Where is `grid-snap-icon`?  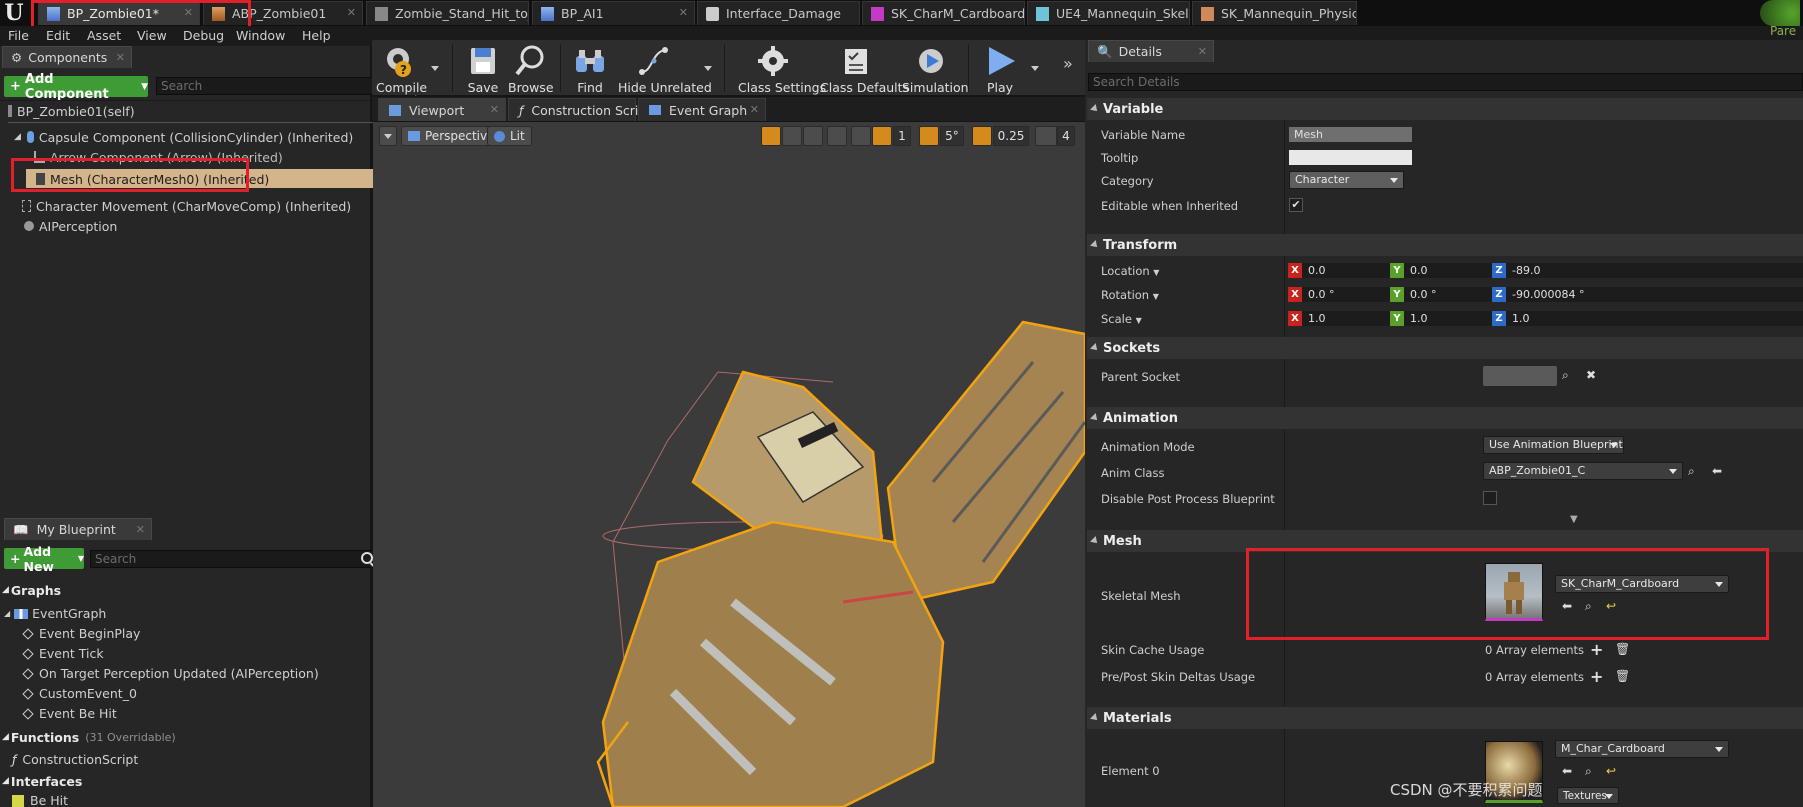 grid-snap-icon is located at coordinates (882, 136).